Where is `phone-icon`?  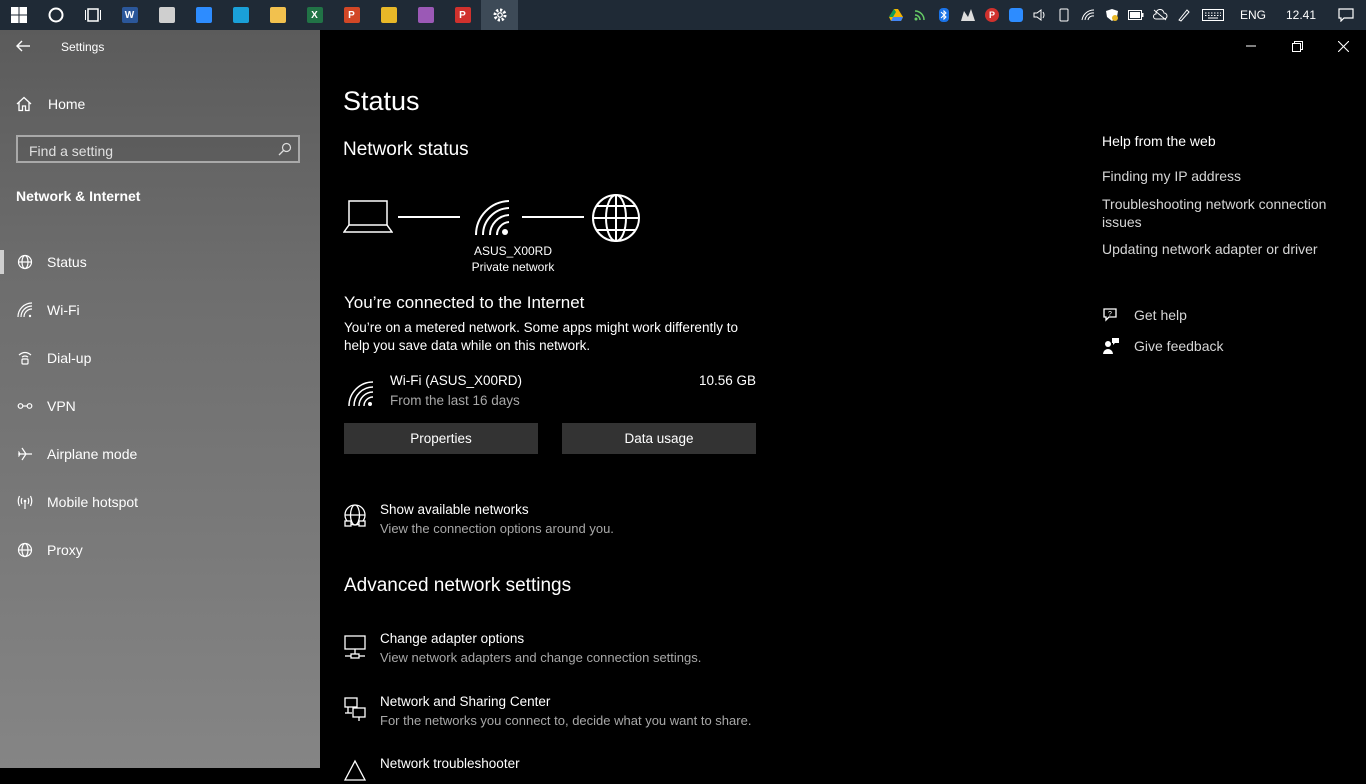 phone-icon is located at coordinates (1064, 15).